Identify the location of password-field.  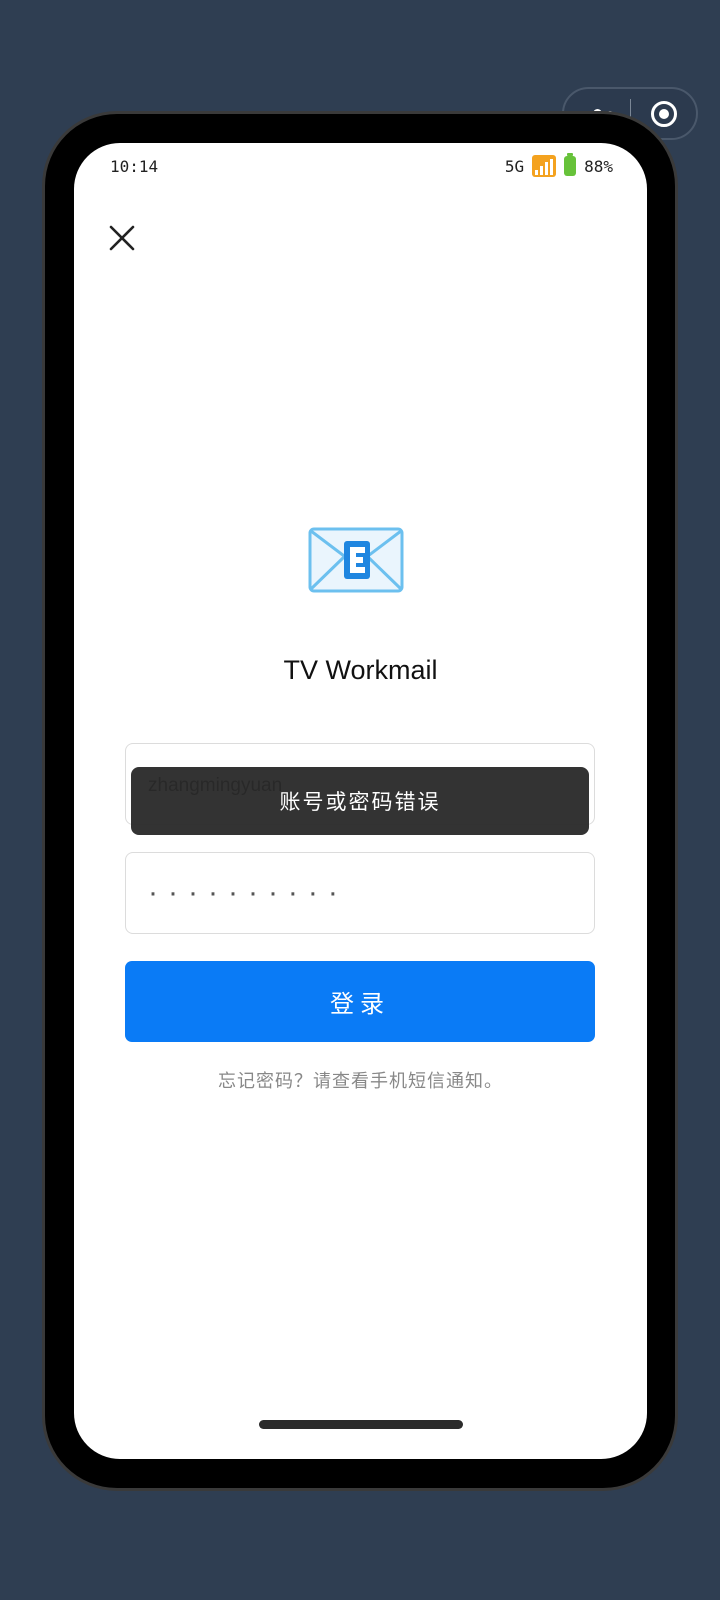
(360, 893).